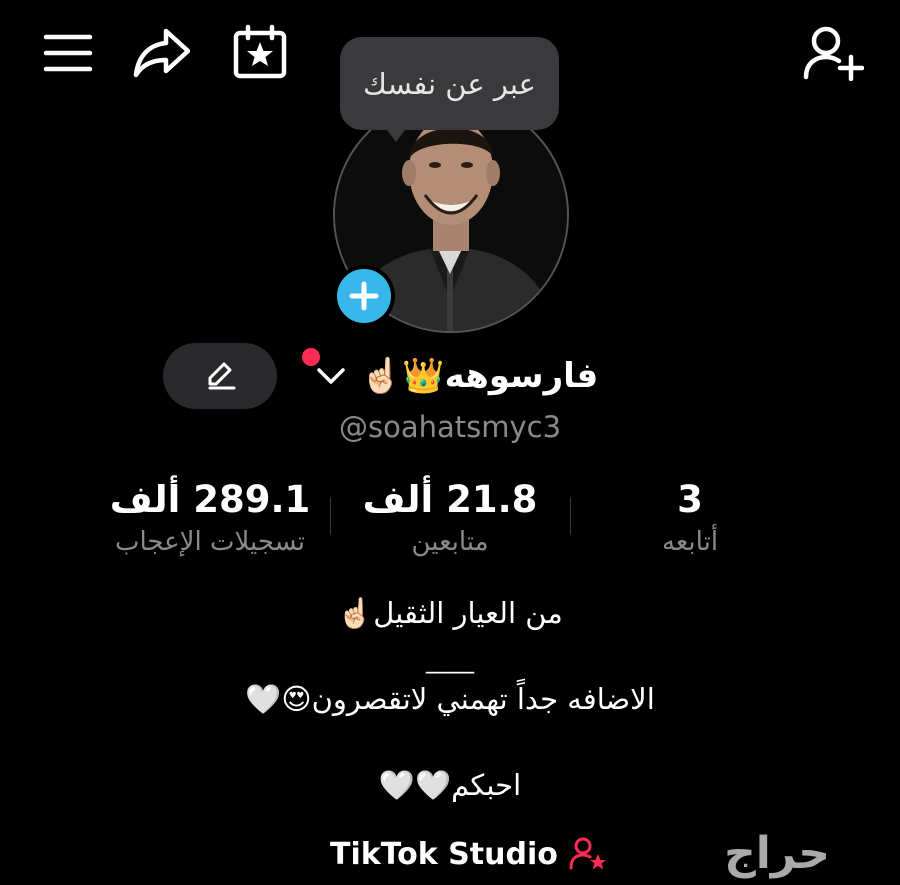 The image size is (900, 885). I want to click on followers-count: 21.8 ألف, so click(450, 499).